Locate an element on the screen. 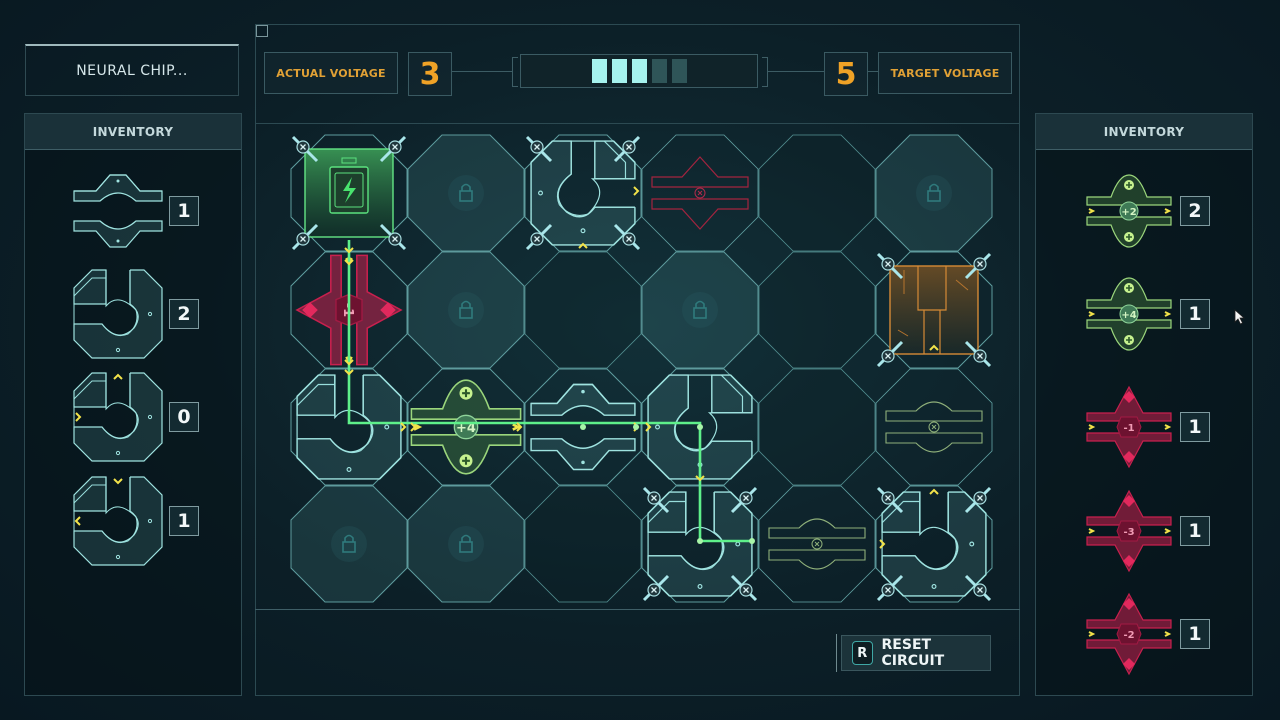 The width and height of the screenshot is (1280, 720). inventory-count: 0 is located at coordinates (184, 417).